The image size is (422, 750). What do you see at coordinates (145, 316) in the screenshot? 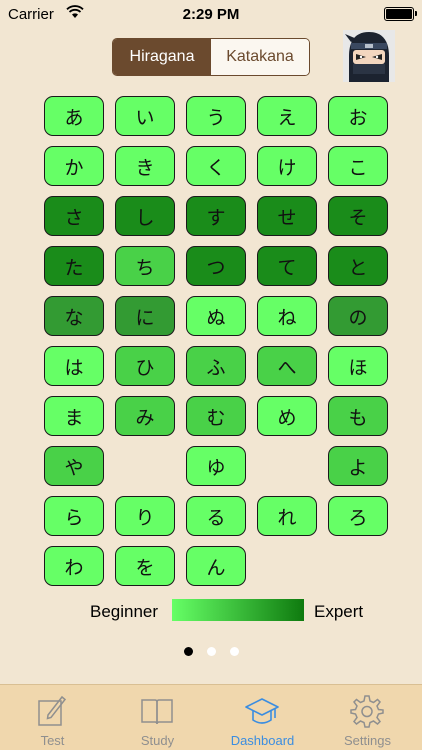
I see `kana-button: に` at bounding box center [145, 316].